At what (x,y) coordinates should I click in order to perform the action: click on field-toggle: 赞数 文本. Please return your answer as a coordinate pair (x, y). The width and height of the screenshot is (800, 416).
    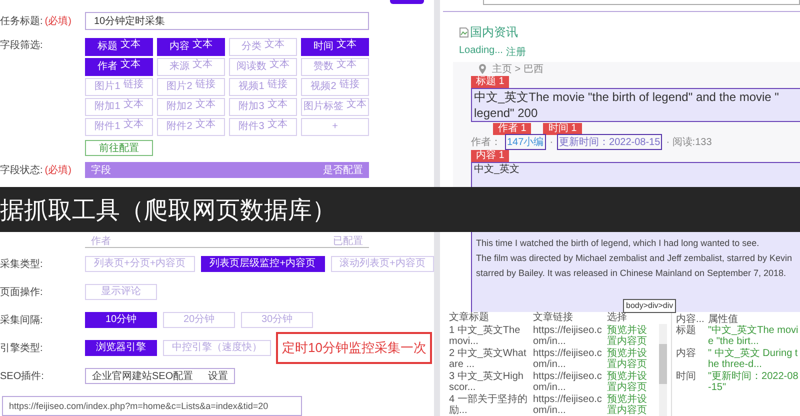
    Looking at the image, I should click on (335, 67).